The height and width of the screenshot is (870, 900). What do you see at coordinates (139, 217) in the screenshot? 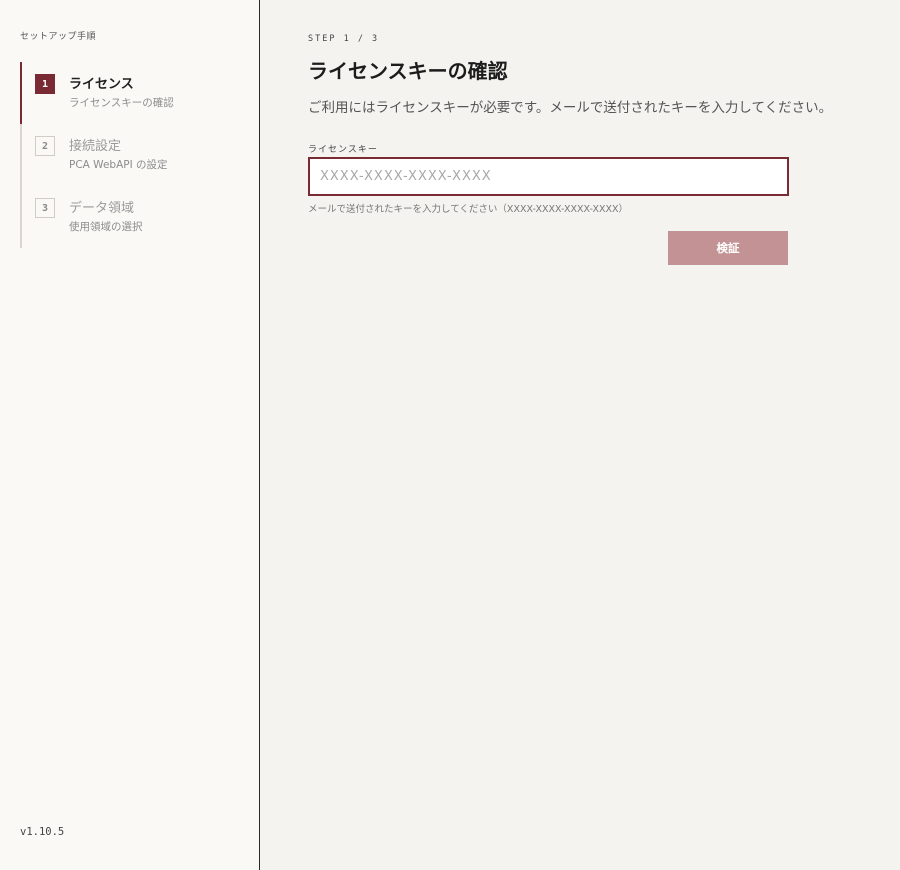
I see `sidebar-step-data-area: 3 データ領域 使用領域の選択` at bounding box center [139, 217].